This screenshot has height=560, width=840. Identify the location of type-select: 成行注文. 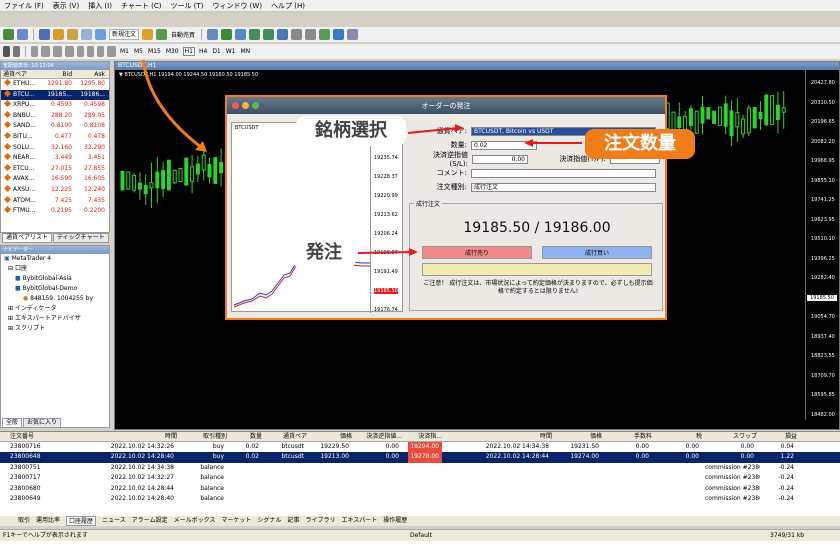
(563, 187).